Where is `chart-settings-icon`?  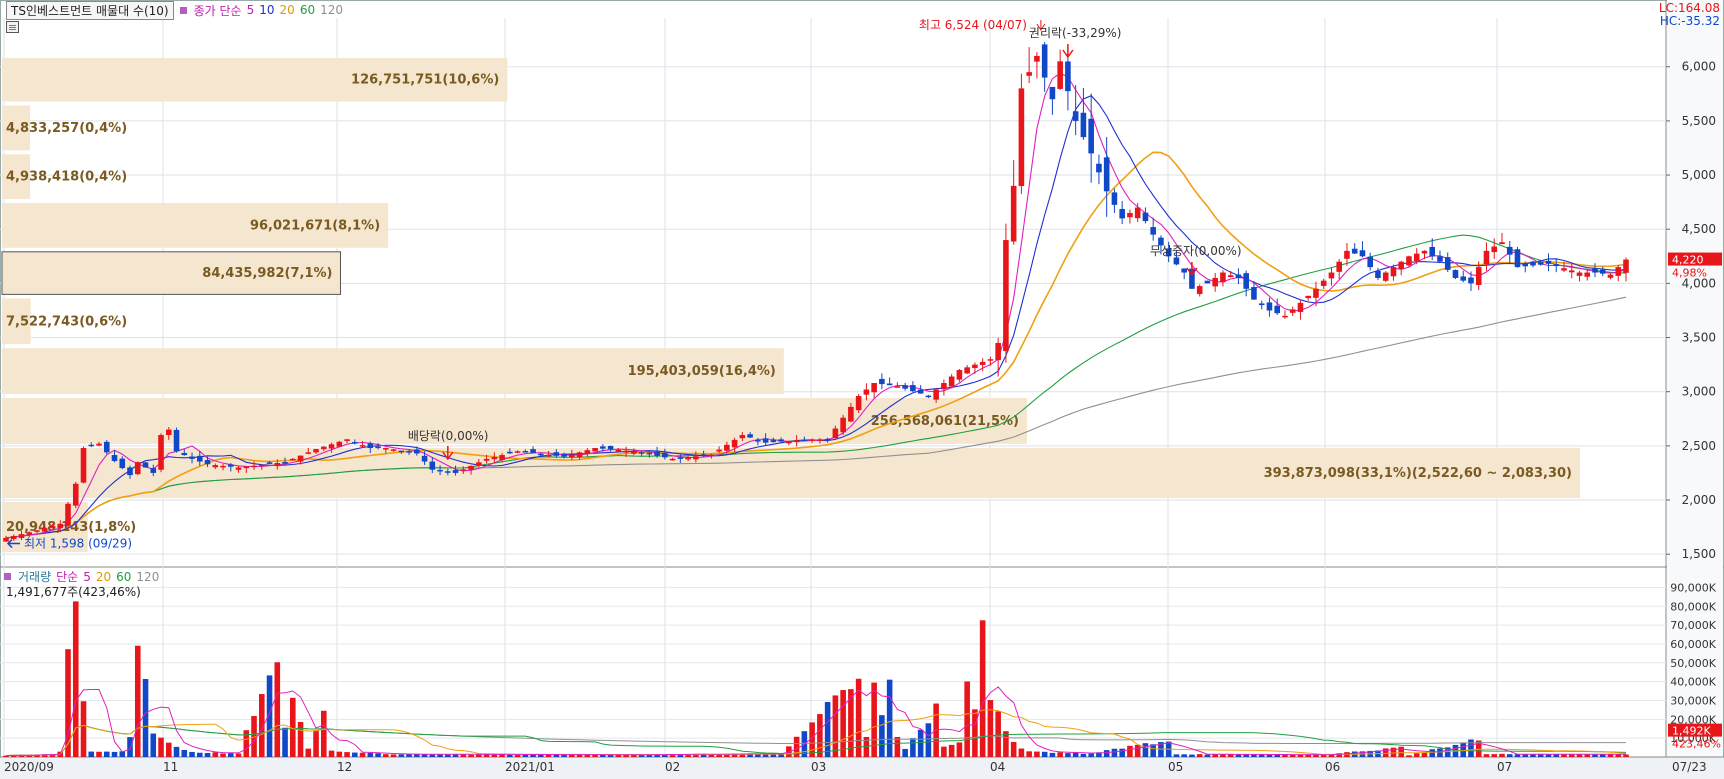
chart-settings-icon is located at coordinates (12, 27).